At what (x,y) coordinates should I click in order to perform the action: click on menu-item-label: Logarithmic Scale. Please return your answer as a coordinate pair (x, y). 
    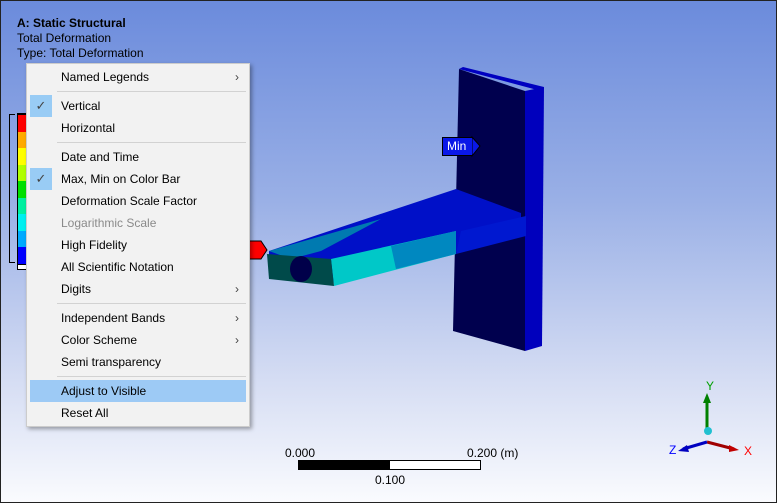
    Looking at the image, I should click on (109, 223).